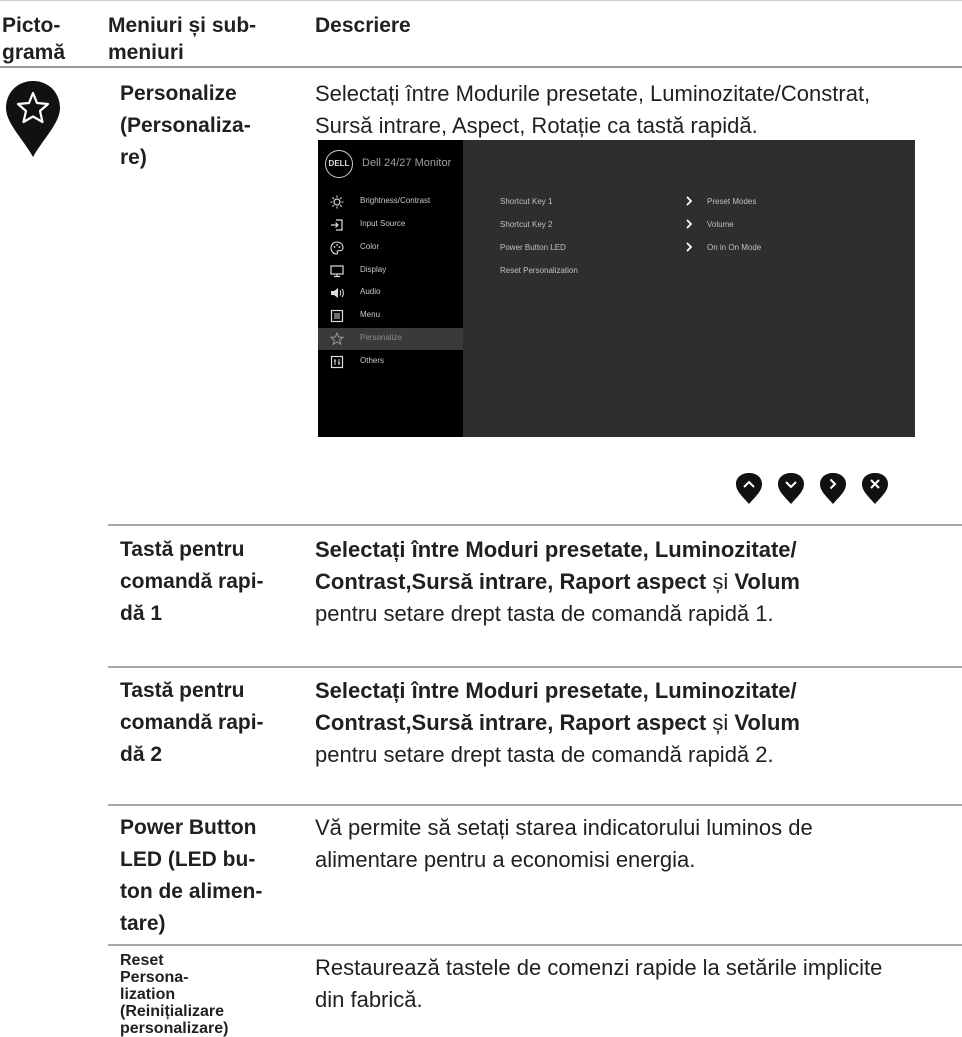 Image resolution: width=962 pixels, height=1037 pixels. What do you see at coordinates (734, 247) in the screenshot?
I see `osd-value-power-button-led: On in On Mode` at bounding box center [734, 247].